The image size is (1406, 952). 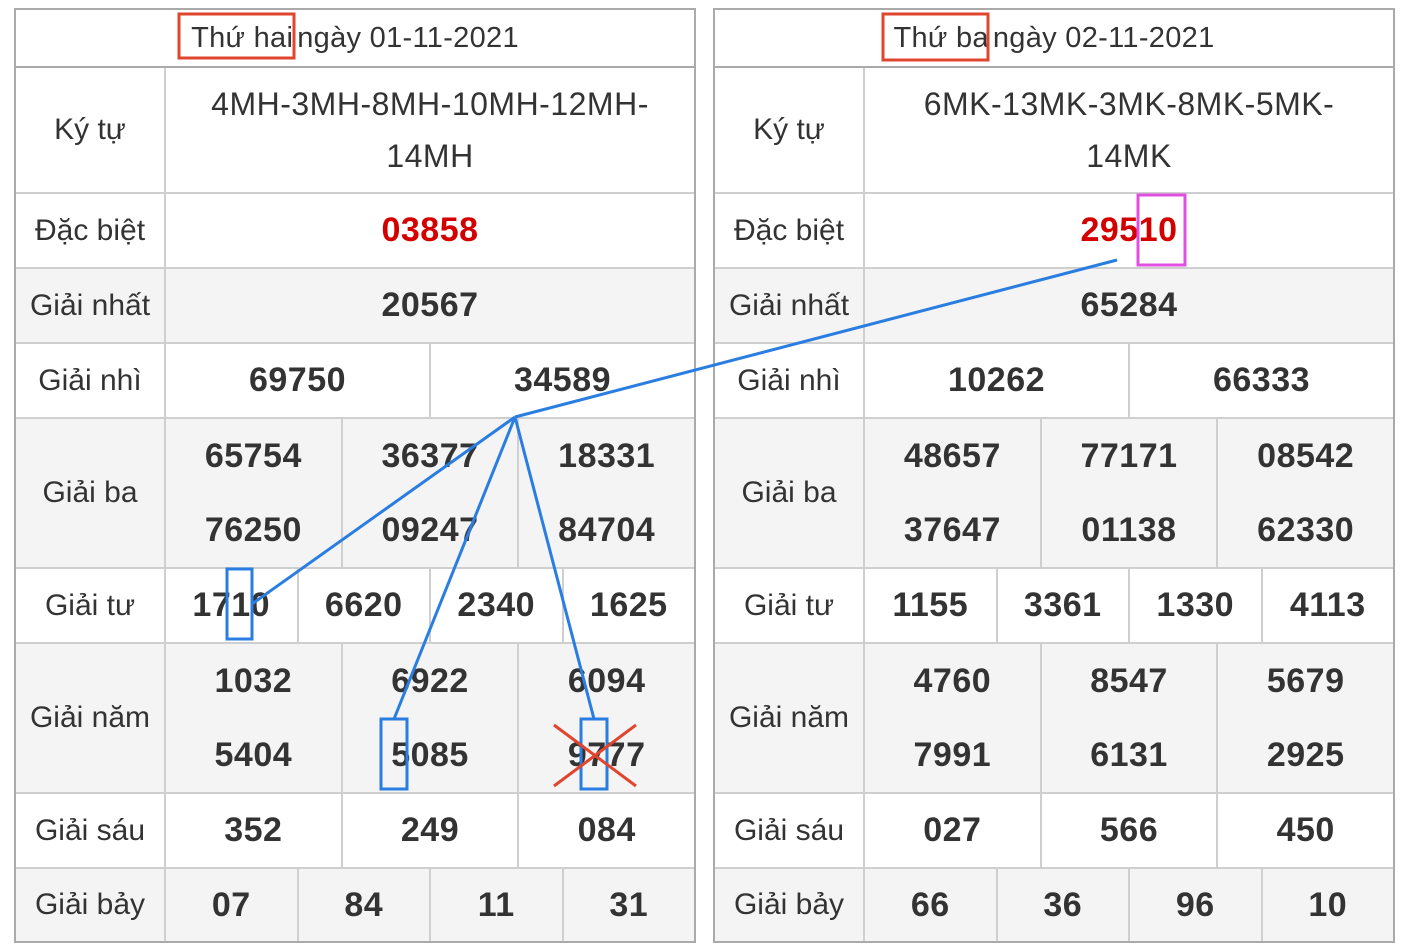 I want to click on row-giai-bay: Giải bảy 66 36 96 10, so click(x=1054, y=905).